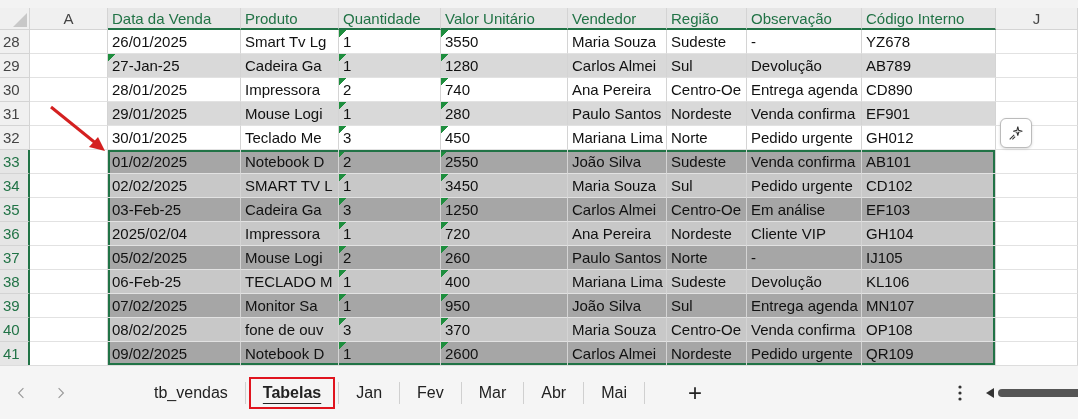 This screenshot has width=1078, height=419. Describe the element at coordinates (390, 19) in the screenshot. I see `column-header: Quantidade` at that location.